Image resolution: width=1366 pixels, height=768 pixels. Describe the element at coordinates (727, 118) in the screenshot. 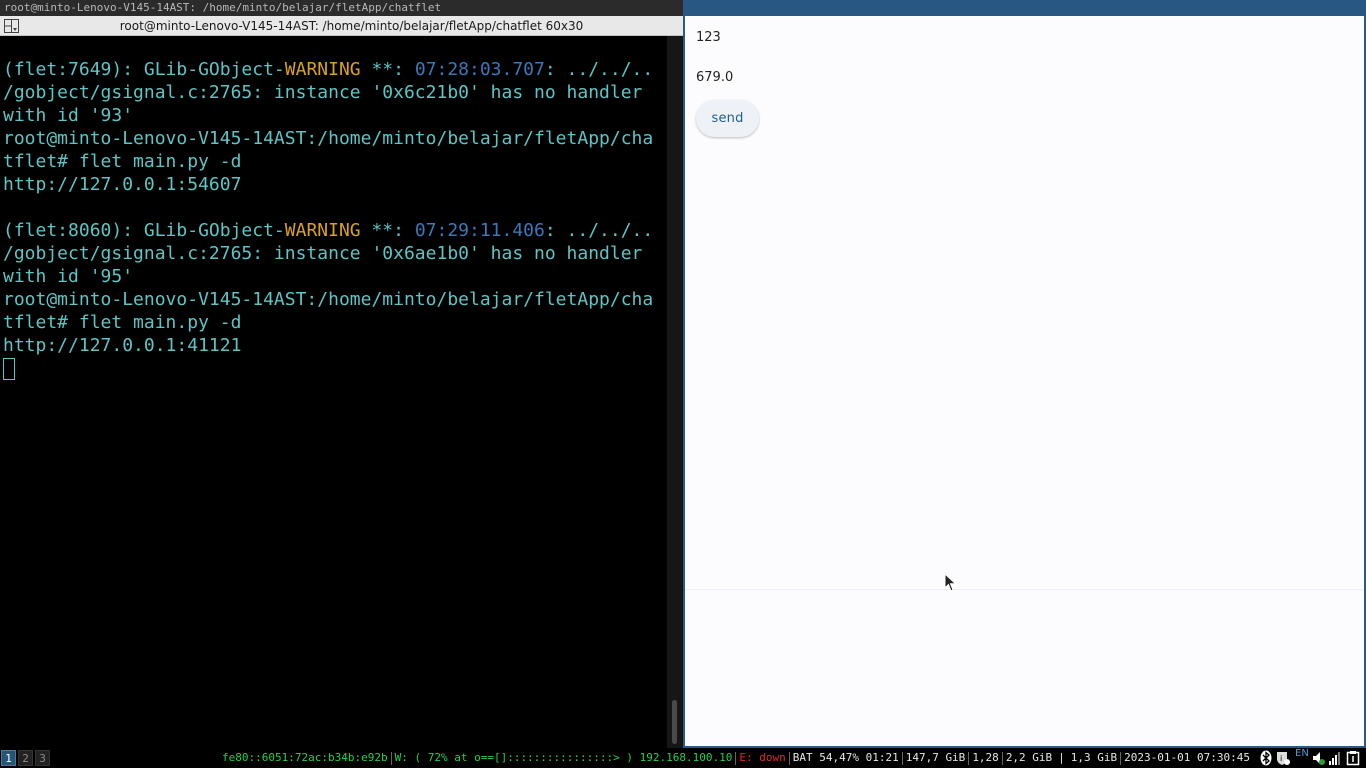

I see `send-button: send` at that location.